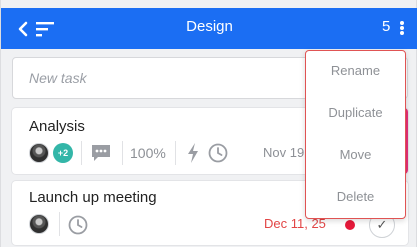 Image resolution: width=417 pixels, height=247 pixels. What do you see at coordinates (355, 112) in the screenshot?
I see `menu-item-duplicate: Duplicate` at bounding box center [355, 112].